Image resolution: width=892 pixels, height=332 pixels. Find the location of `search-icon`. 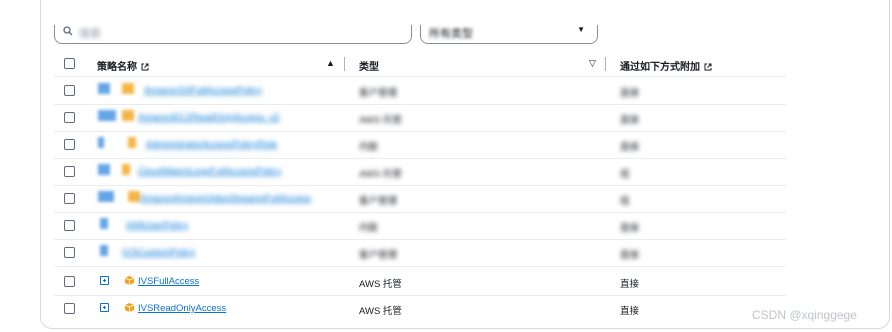

search-icon is located at coordinates (68, 31).